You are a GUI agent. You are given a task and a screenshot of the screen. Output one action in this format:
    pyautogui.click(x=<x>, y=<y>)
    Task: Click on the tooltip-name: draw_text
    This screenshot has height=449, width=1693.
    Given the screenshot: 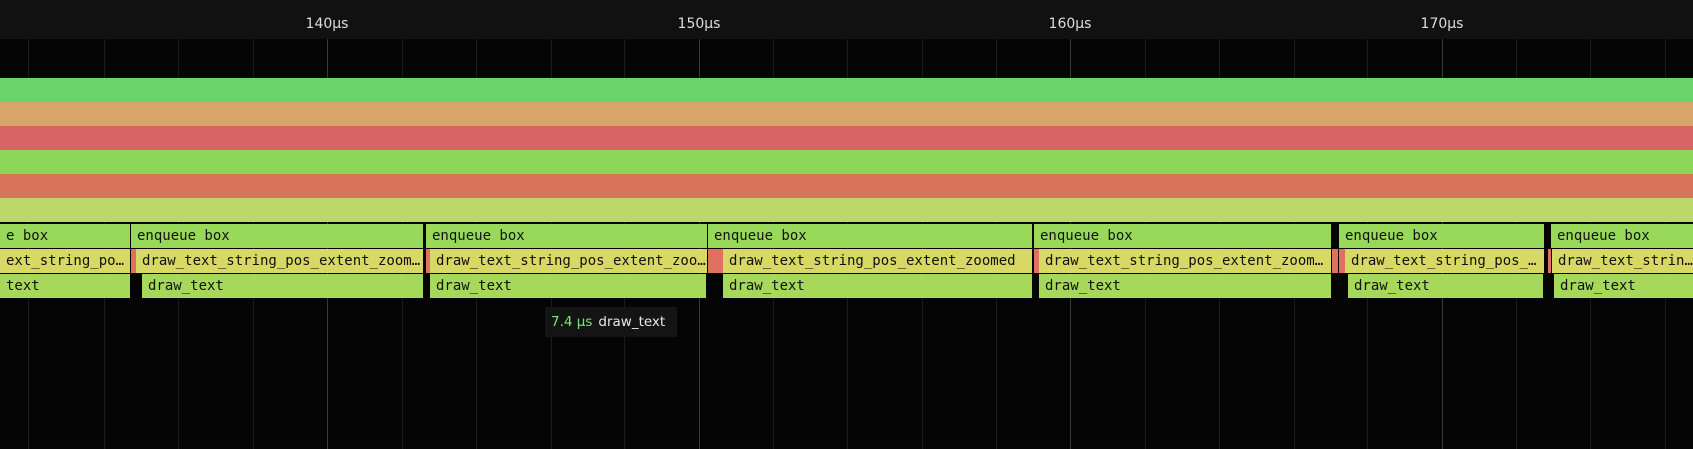 What is the action you would take?
    pyautogui.click(x=632, y=322)
    